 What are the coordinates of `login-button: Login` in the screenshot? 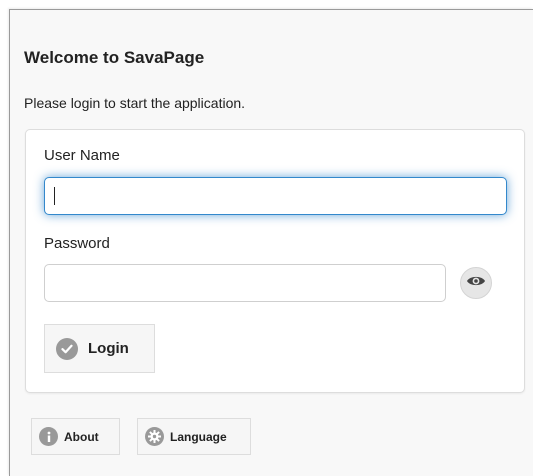 It's located at (99, 348).